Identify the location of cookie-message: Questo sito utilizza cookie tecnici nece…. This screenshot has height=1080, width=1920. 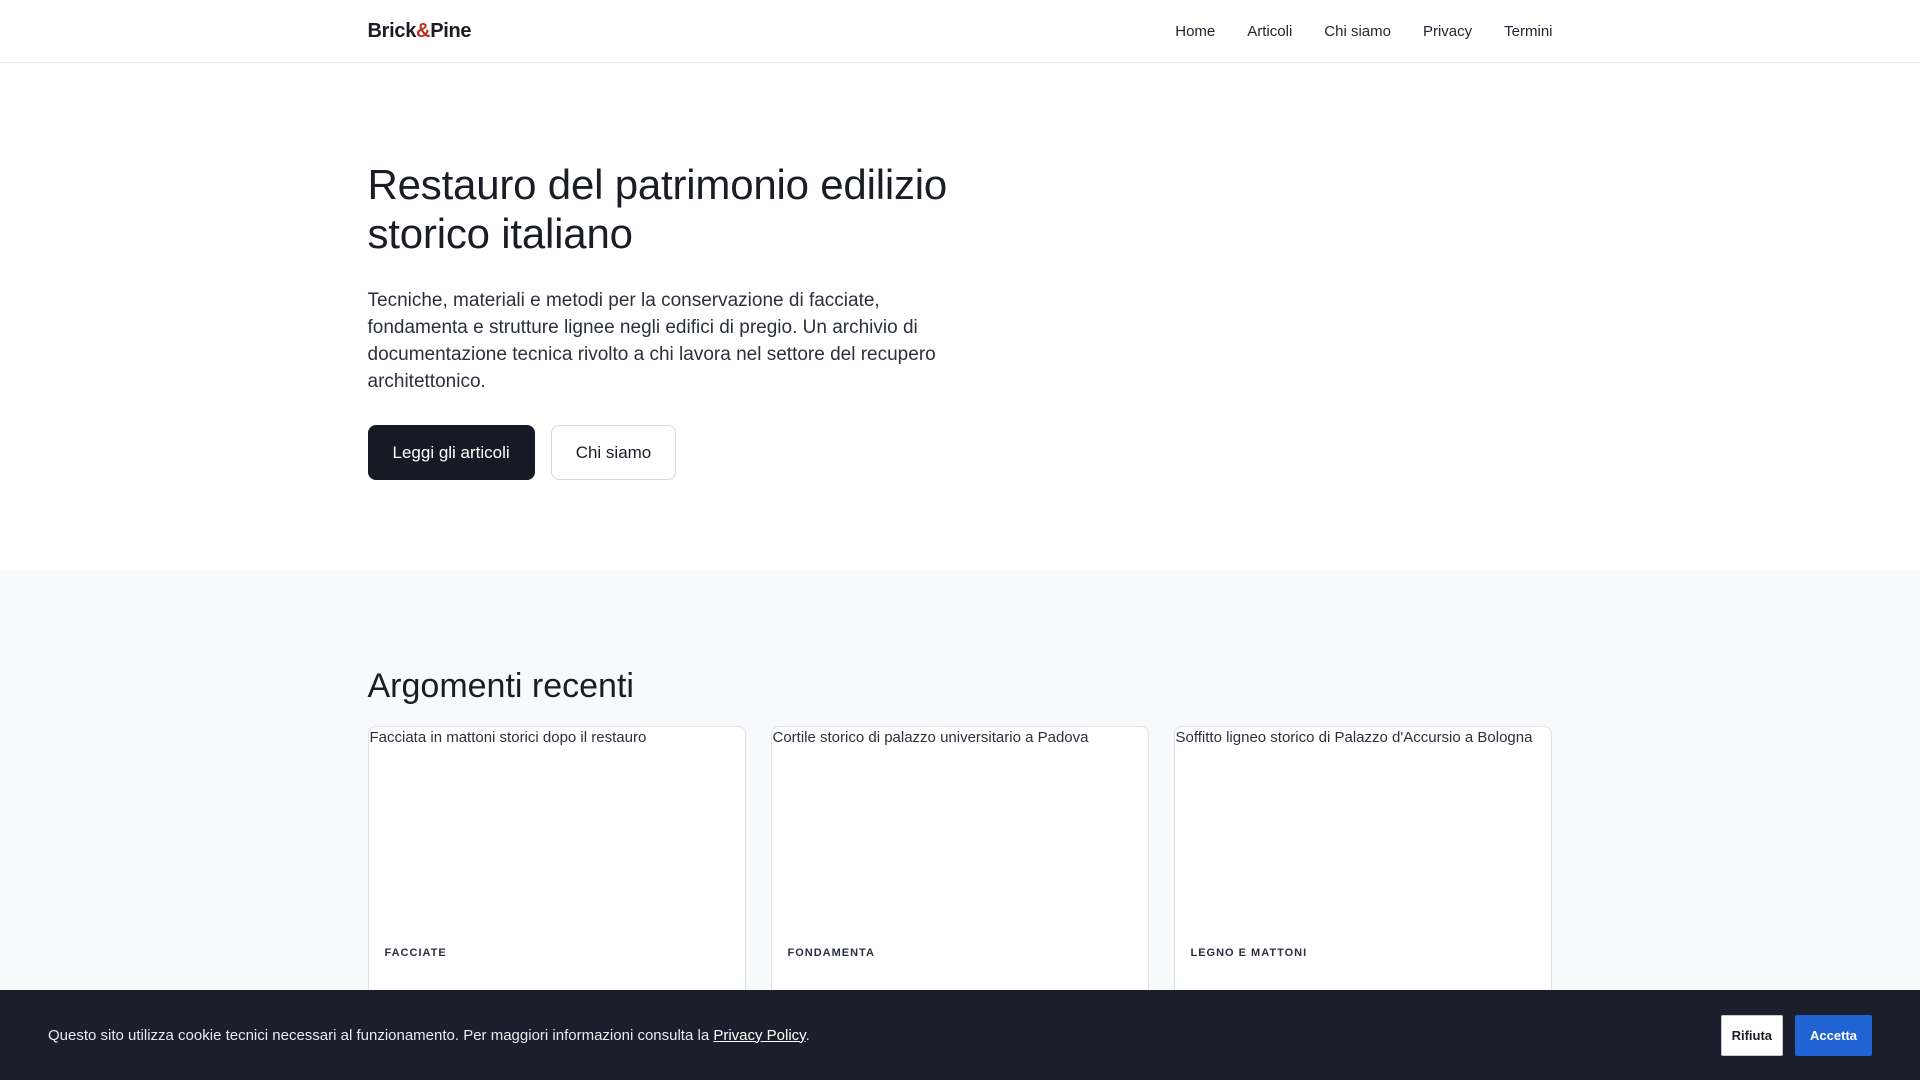
(429, 1035).